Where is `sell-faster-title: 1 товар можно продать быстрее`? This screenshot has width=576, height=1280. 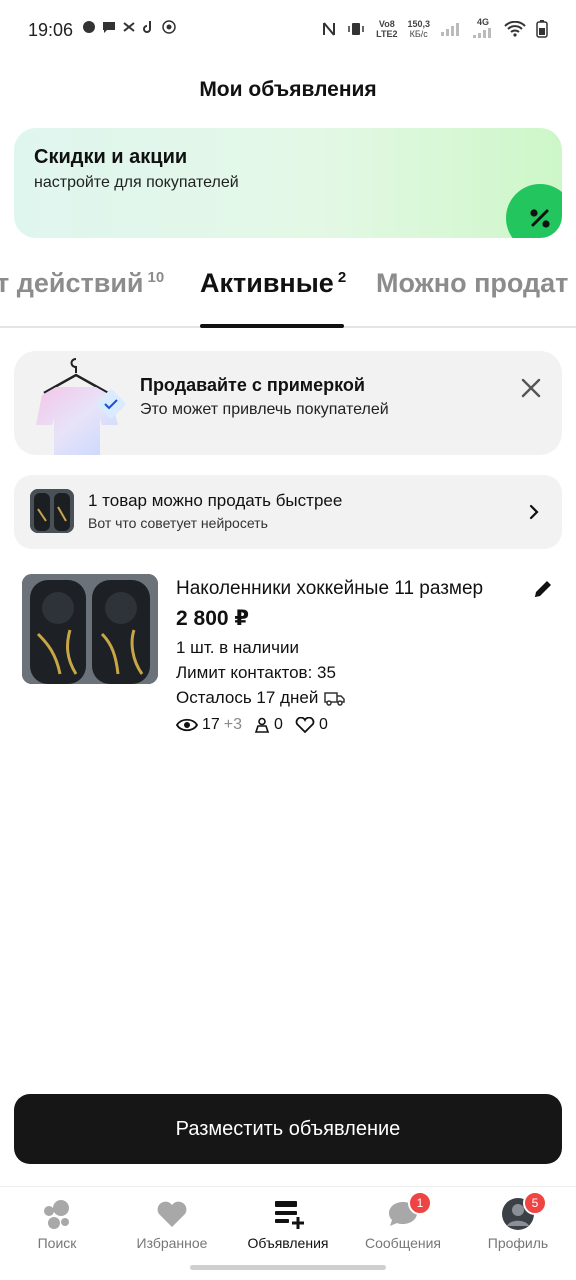
sell-faster-title: 1 товар можно продать быстрее is located at coordinates (215, 500).